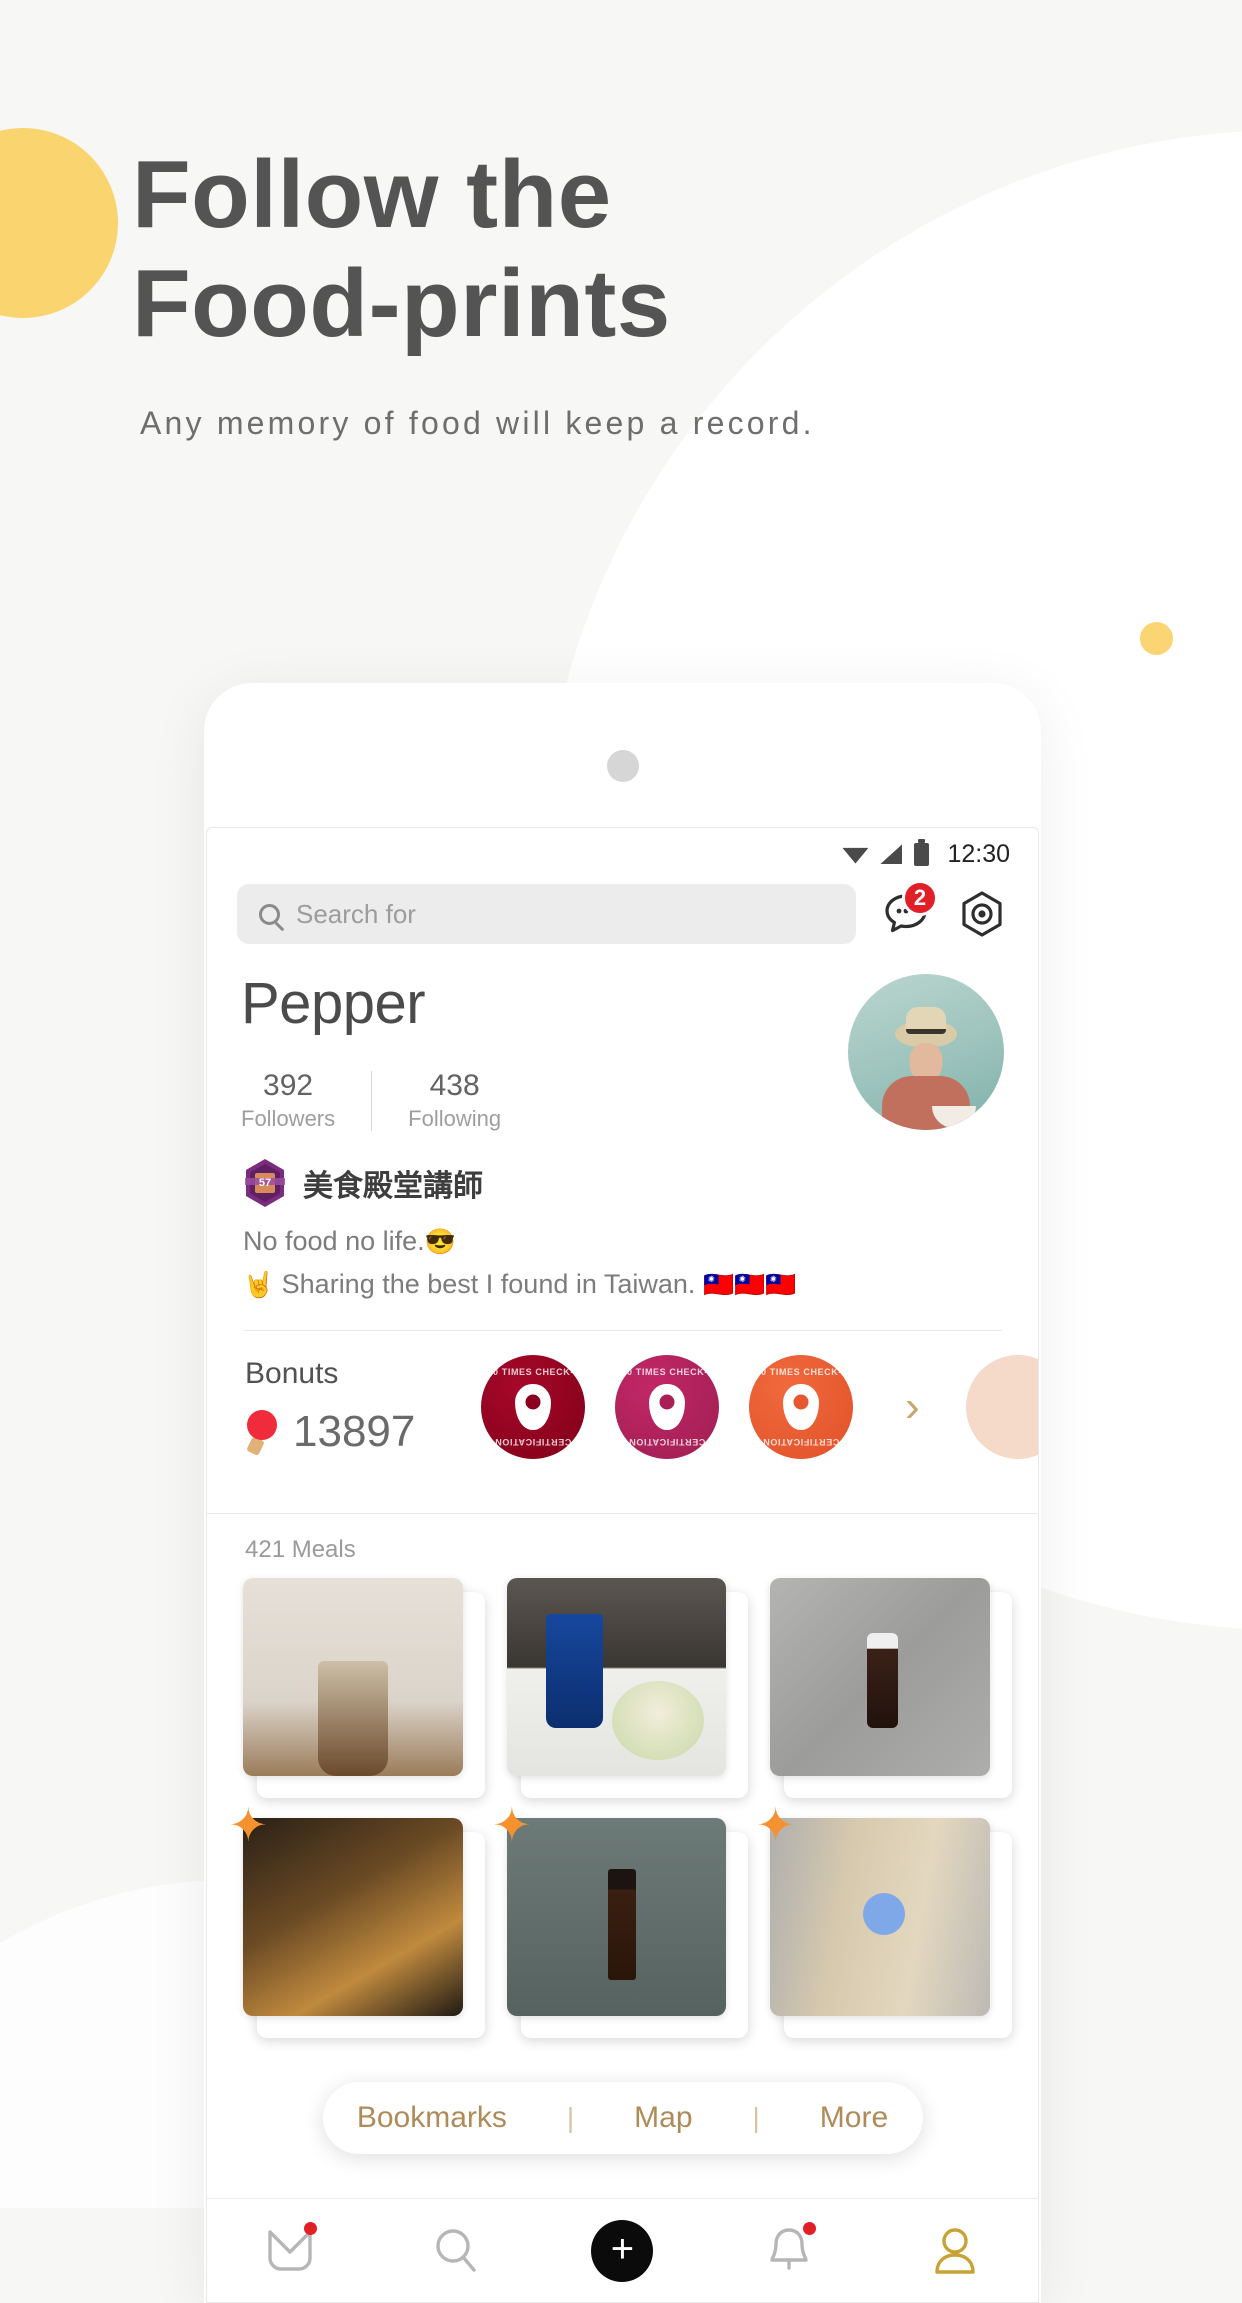  What do you see at coordinates (978, 853) in the screenshot?
I see `status-time: 12:30` at bounding box center [978, 853].